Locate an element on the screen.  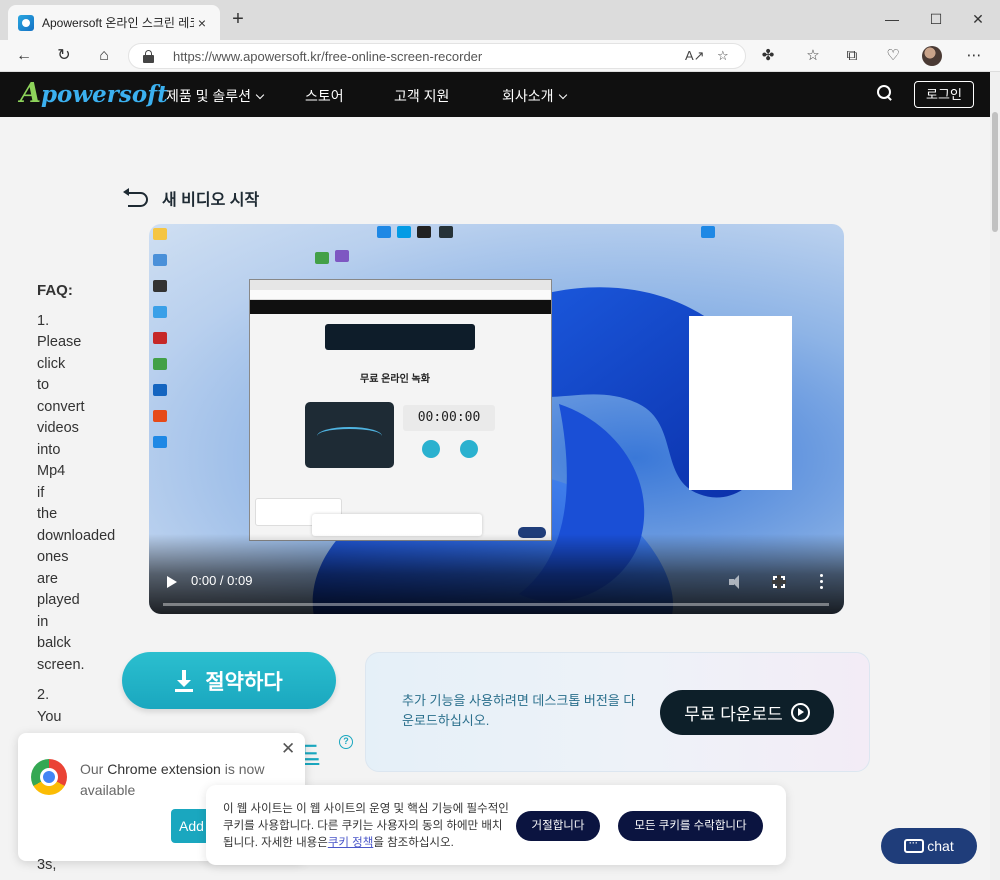
faq-item-2: 2. You is located at coordinates (79, 706).